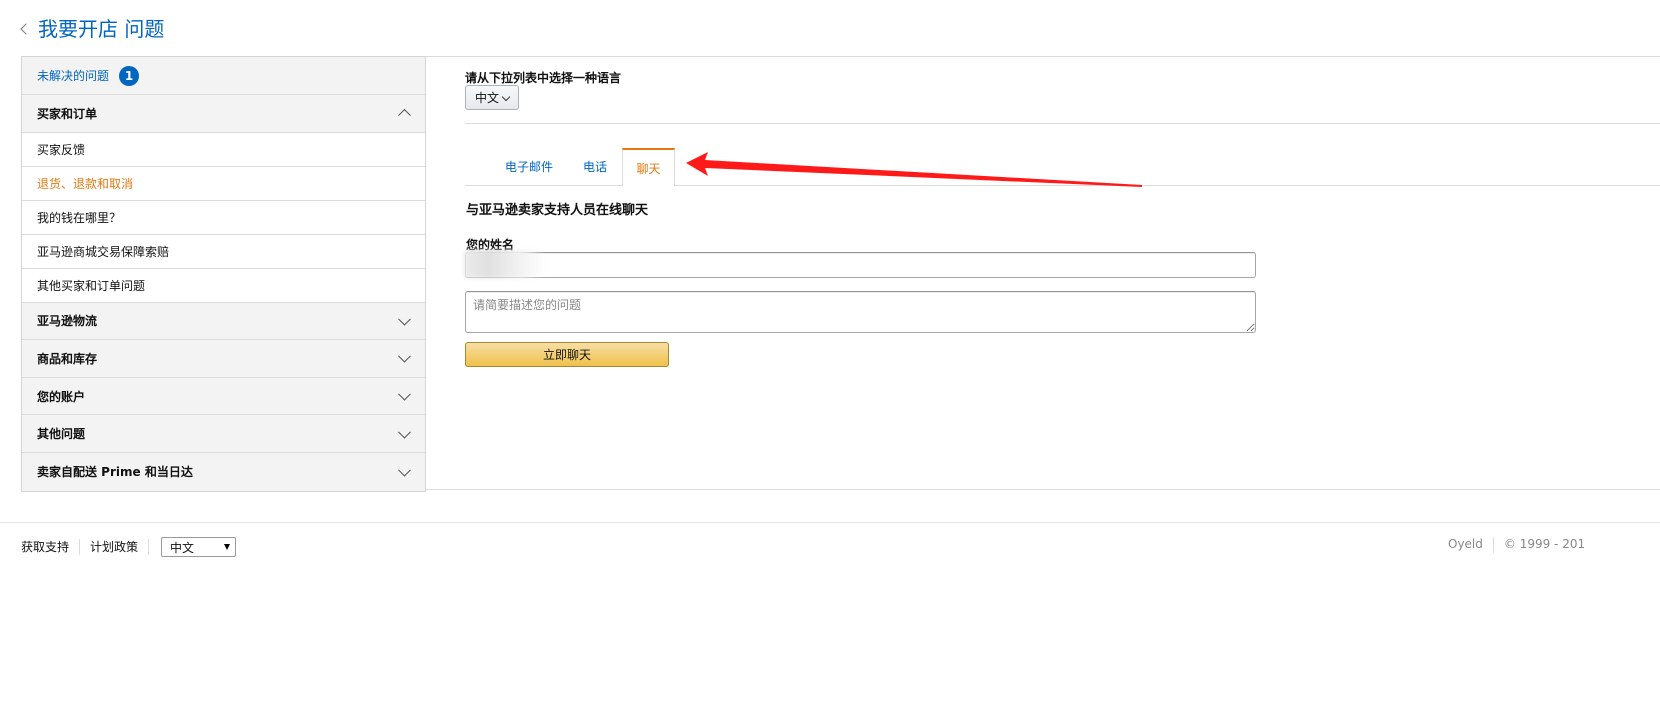 This screenshot has height=703, width=1660. What do you see at coordinates (73, 76) in the screenshot?
I see `sidebar-item-label: 未解决的问题` at bounding box center [73, 76].